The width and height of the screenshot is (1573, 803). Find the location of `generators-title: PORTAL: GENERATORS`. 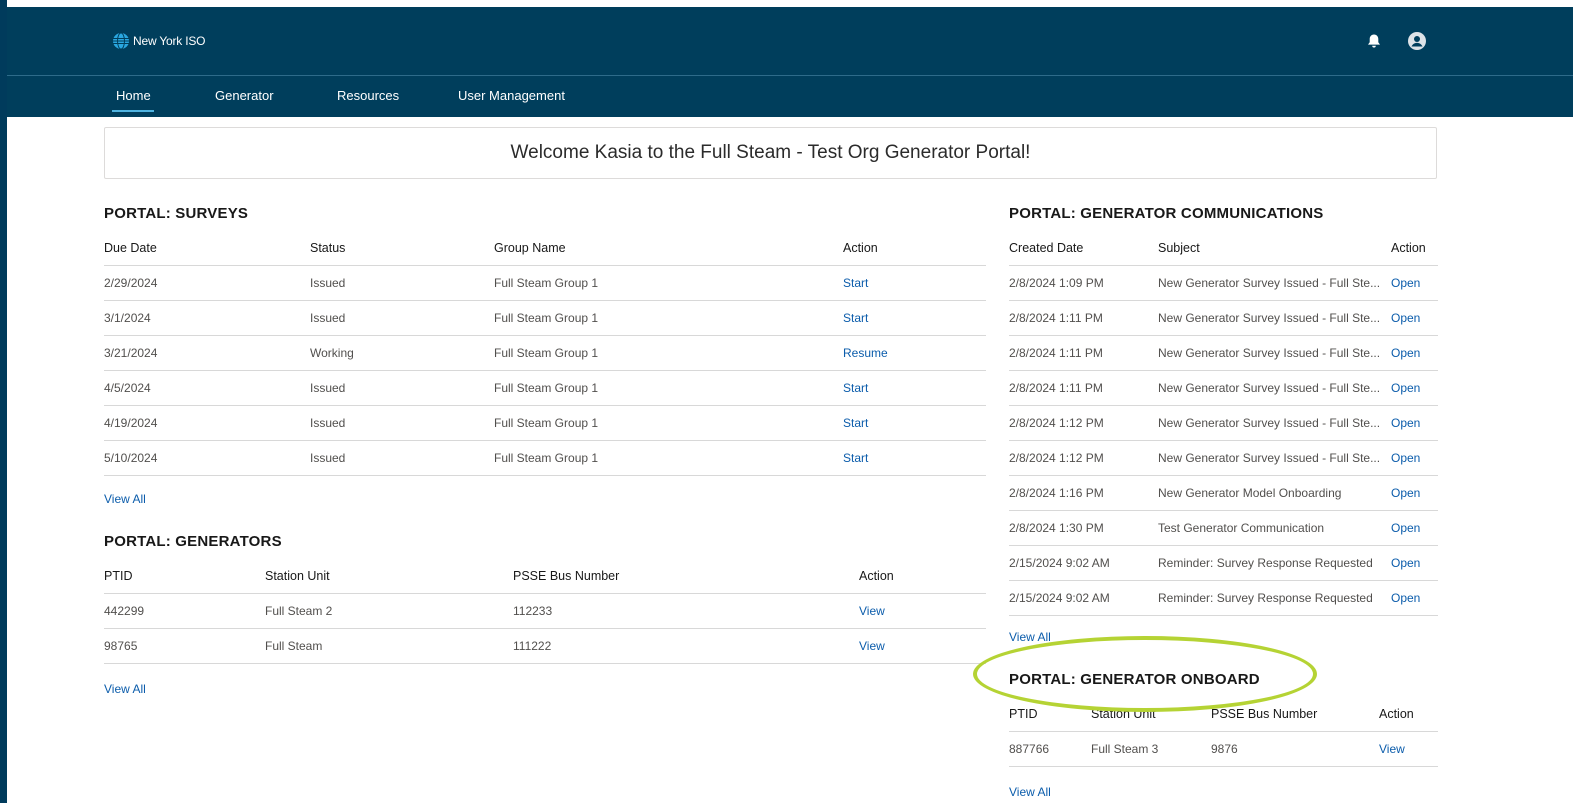

generators-title: PORTAL: GENERATORS is located at coordinates (193, 541).